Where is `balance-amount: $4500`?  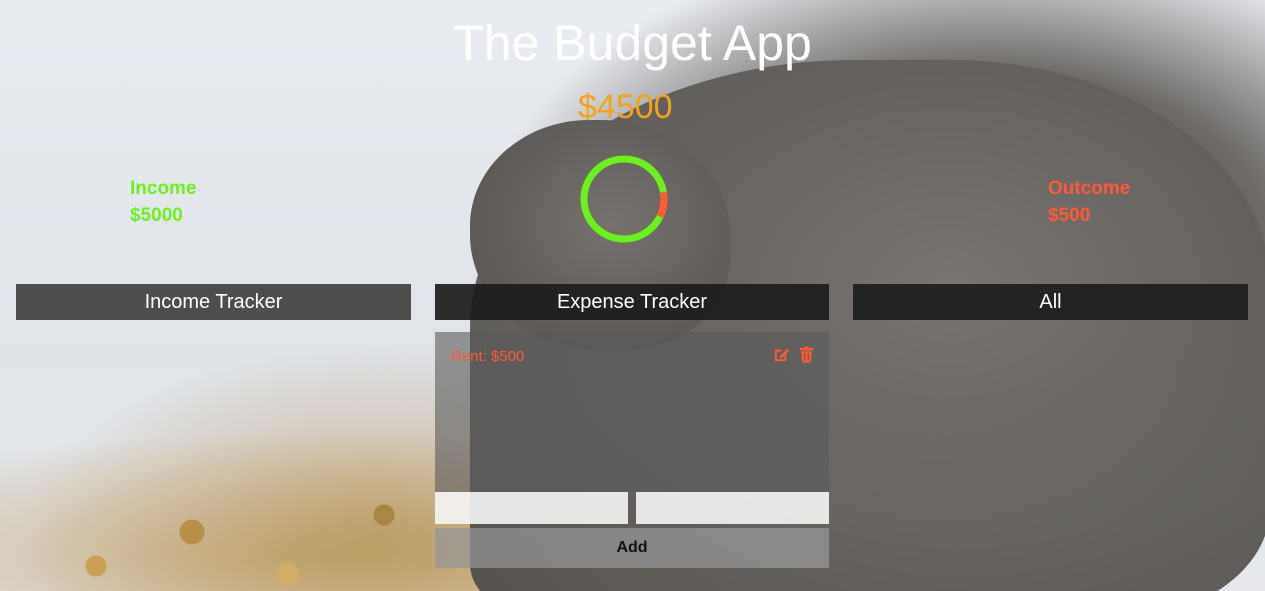
balance-amount: $4500 is located at coordinates (625, 107).